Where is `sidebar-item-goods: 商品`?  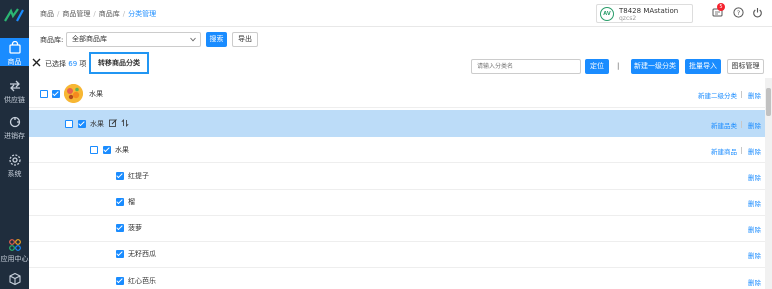
sidebar-item-goods: 商品 is located at coordinates (14, 52).